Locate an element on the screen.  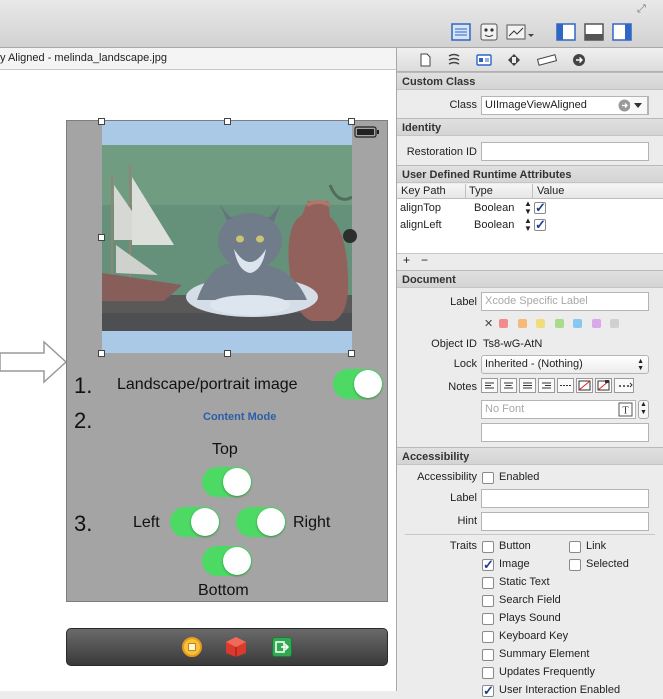
identity-inspector-icon is located at coordinates (484, 60).